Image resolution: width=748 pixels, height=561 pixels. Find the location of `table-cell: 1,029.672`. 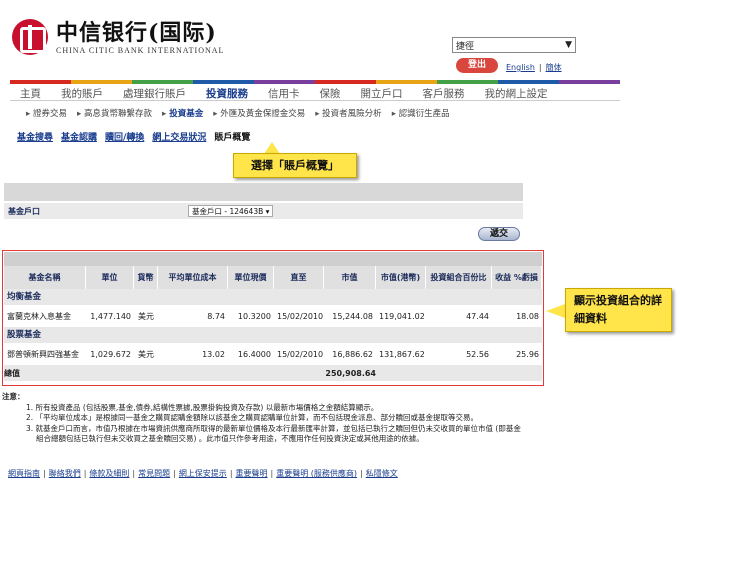

table-cell: 1,029.672 is located at coordinates (110, 354).